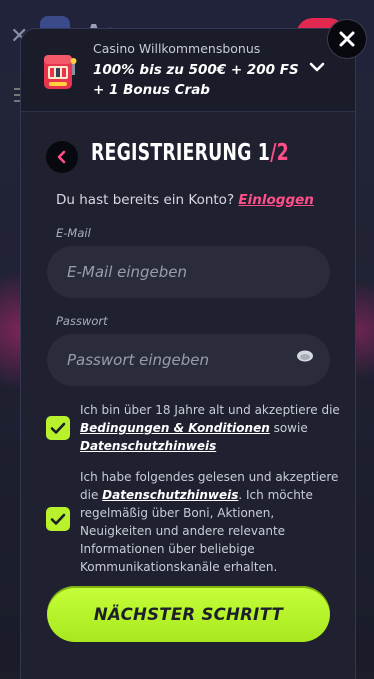  I want to click on back-arrow-icon, so click(61, 157).